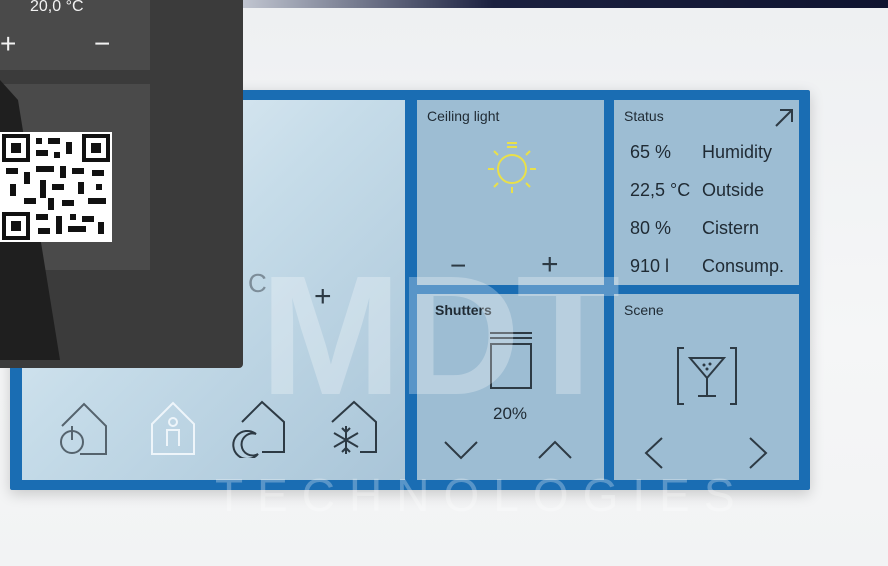 This screenshot has width=888, height=566. I want to click on scene-tile: Scene, so click(706, 387).